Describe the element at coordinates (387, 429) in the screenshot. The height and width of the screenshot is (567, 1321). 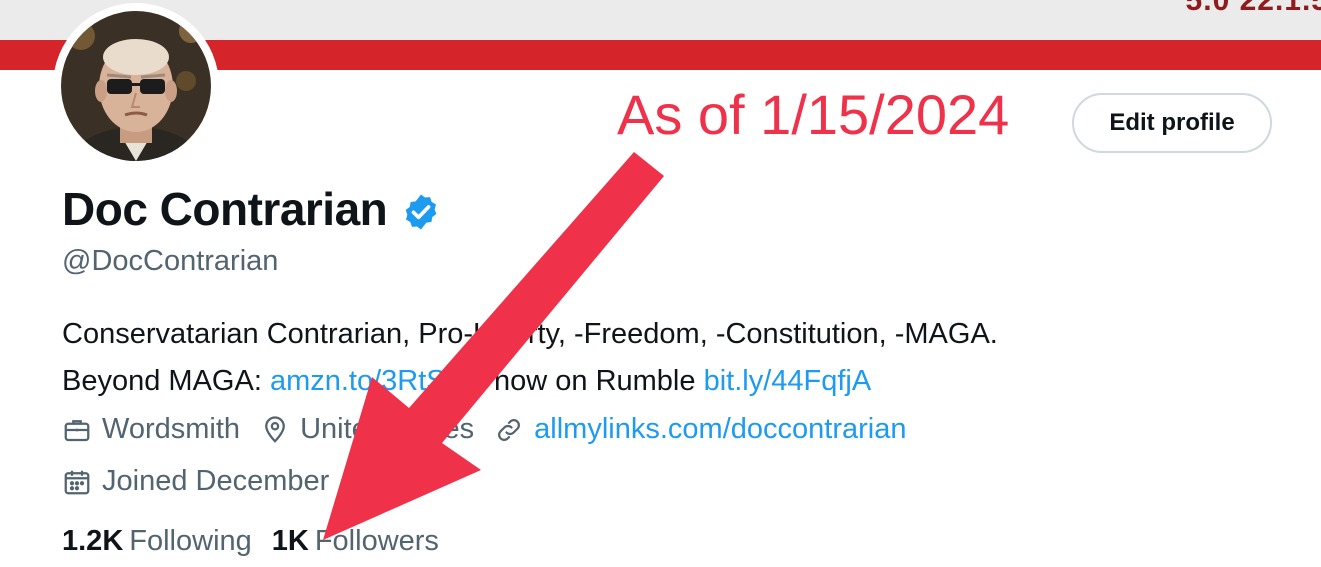
I see `location-text: United States` at that location.